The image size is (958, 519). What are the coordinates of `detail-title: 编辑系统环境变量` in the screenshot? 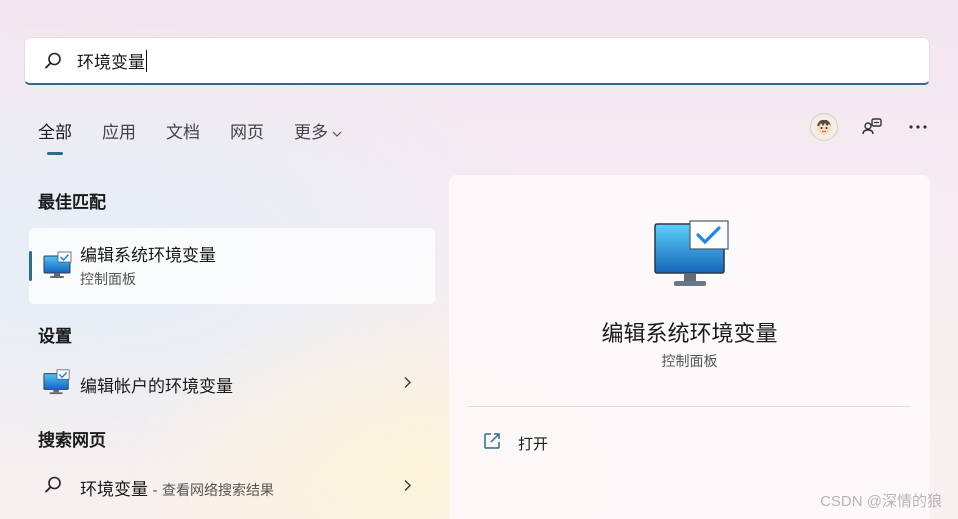 It's located at (689, 334).